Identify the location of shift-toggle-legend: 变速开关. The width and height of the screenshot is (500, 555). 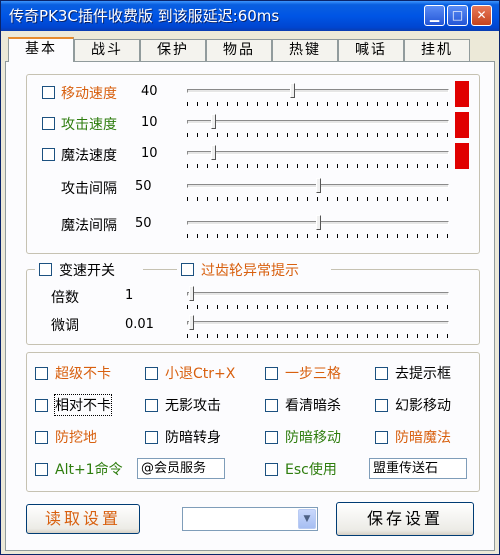
(89, 269).